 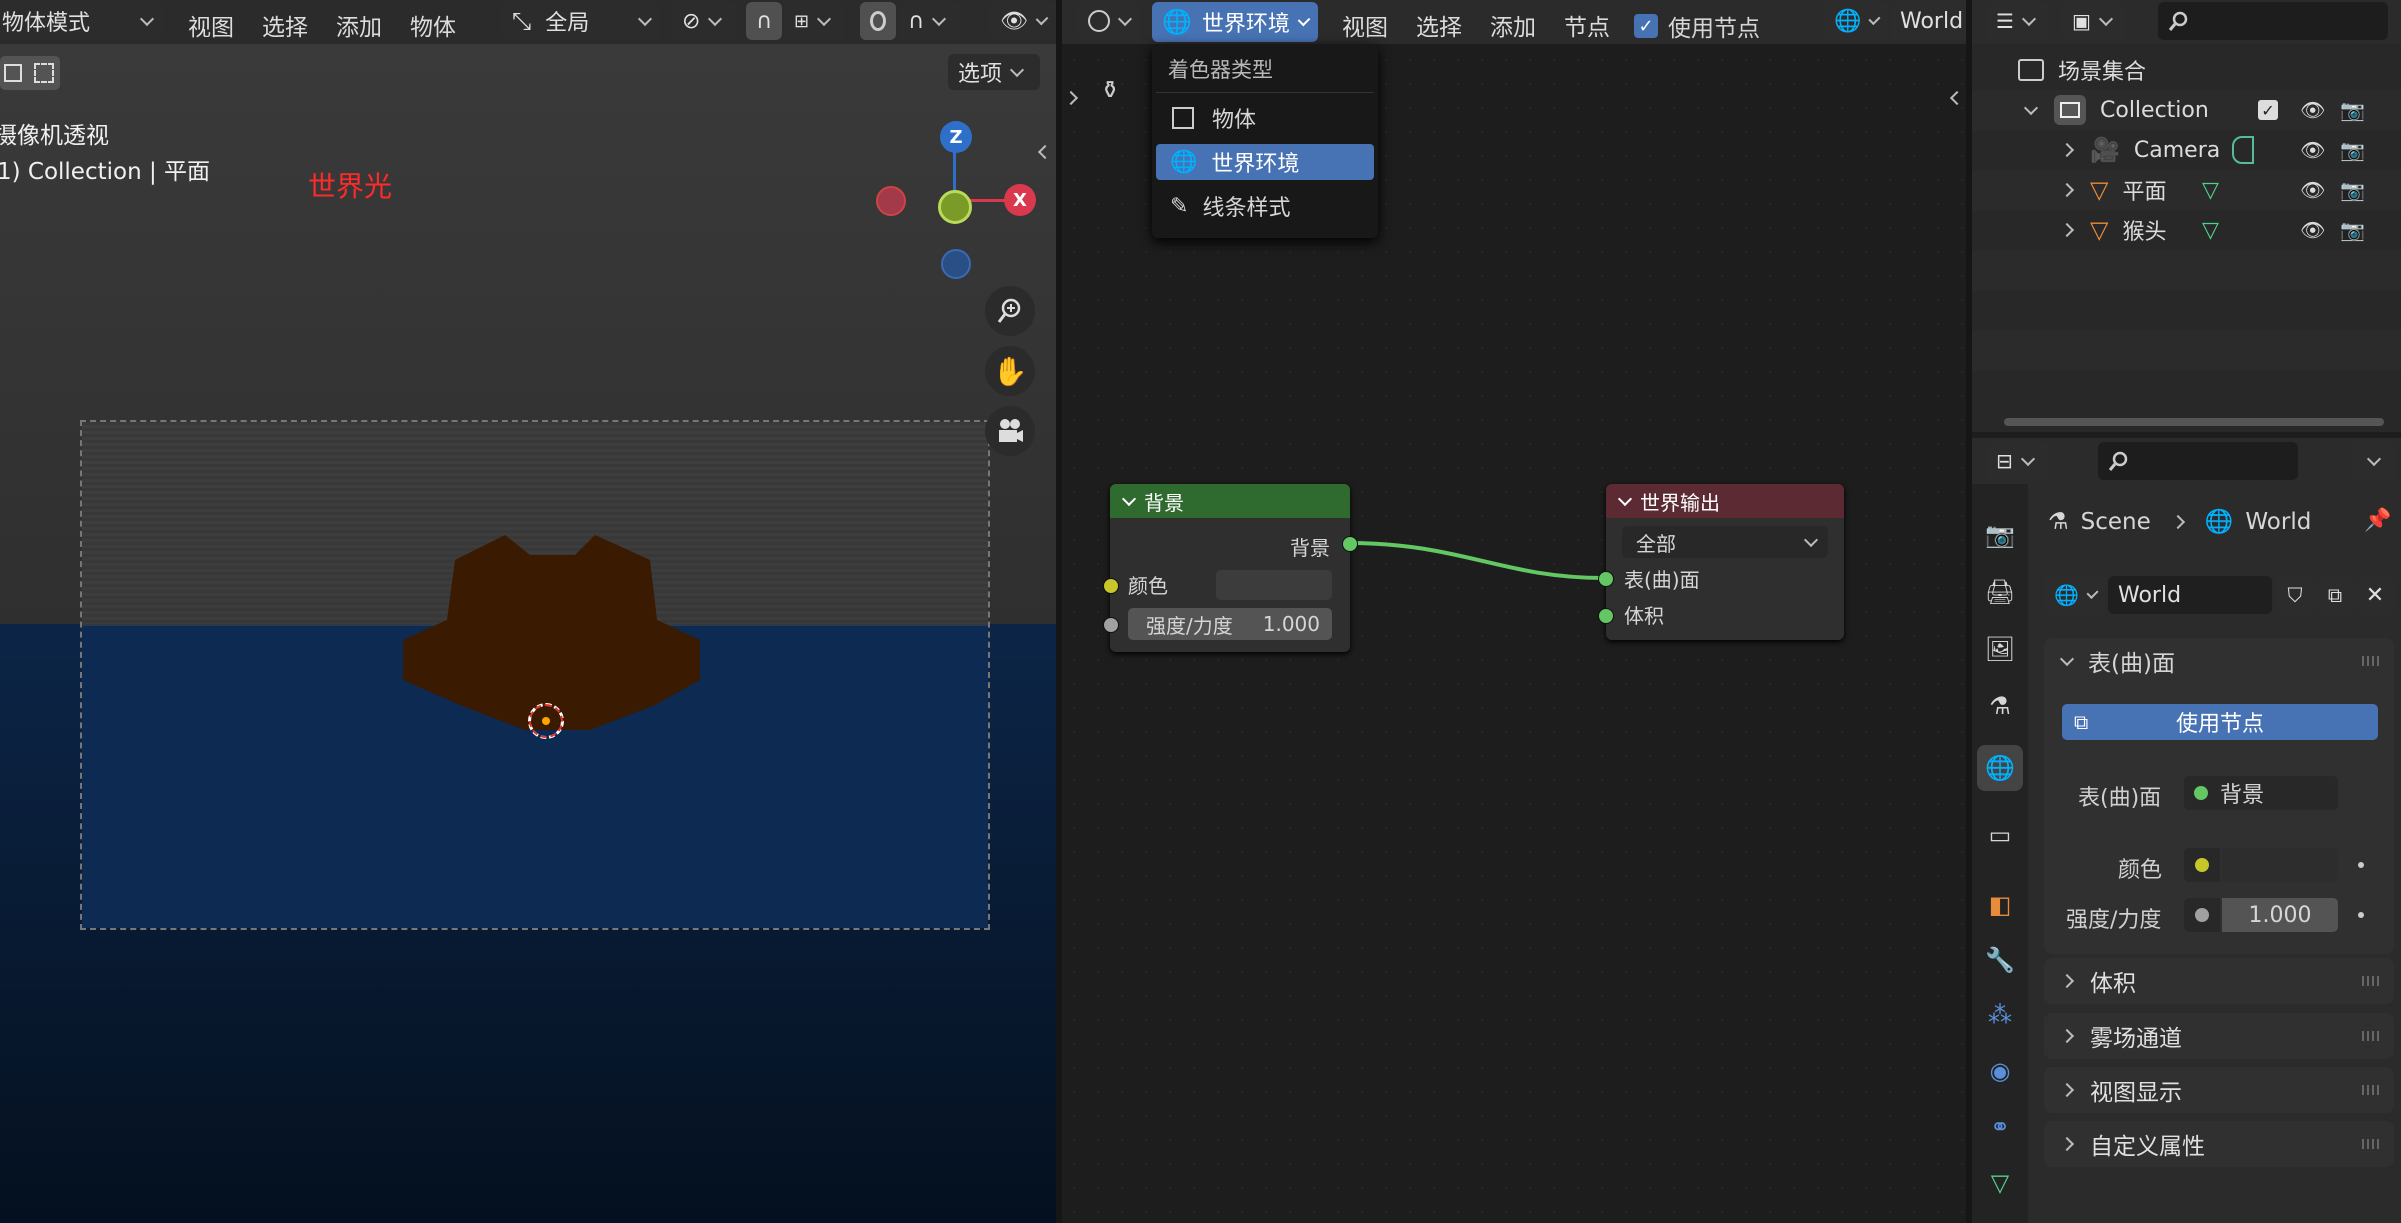 I want to click on volume-input-socket, so click(x=1606, y=616).